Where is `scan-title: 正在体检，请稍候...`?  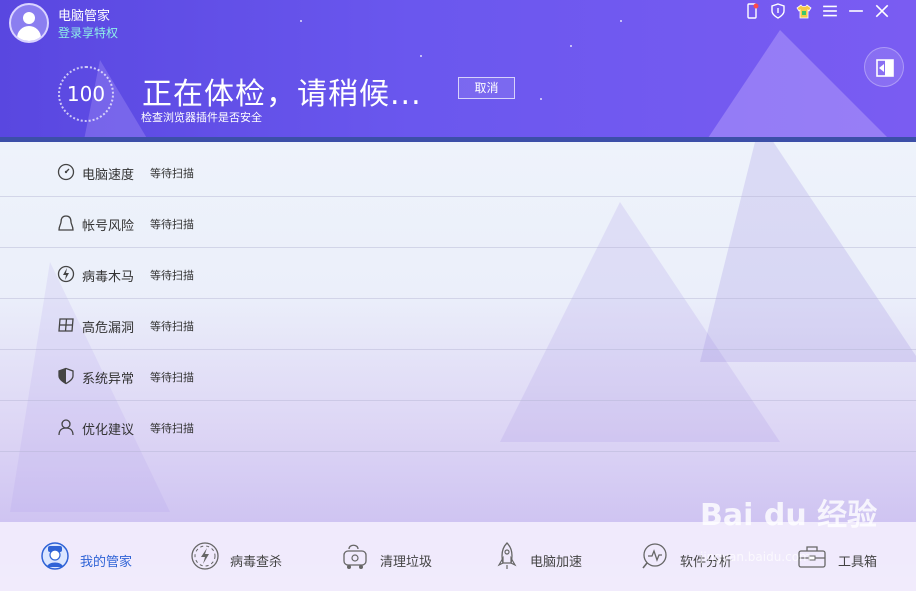
scan-title: 正在体检，请稍候... is located at coordinates (282, 94).